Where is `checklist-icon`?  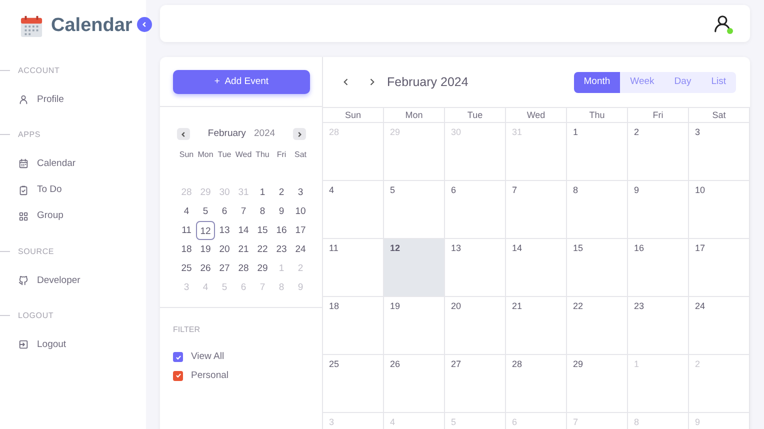
checklist-icon is located at coordinates (23, 190).